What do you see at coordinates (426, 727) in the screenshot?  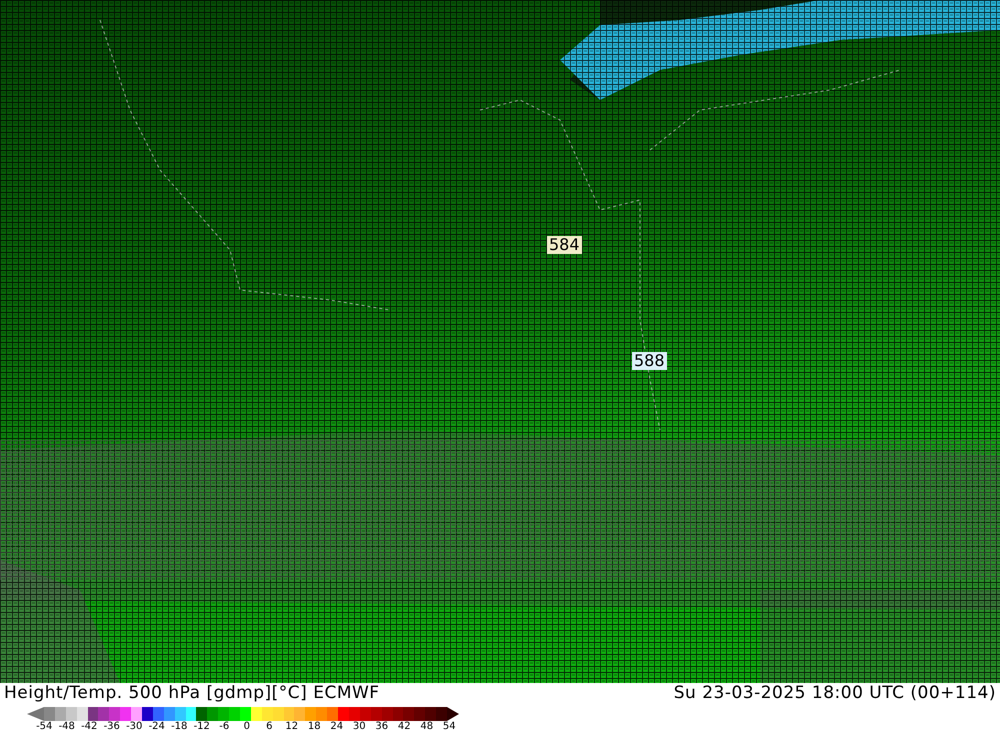 I see `tick-label: 48` at bounding box center [426, 727].